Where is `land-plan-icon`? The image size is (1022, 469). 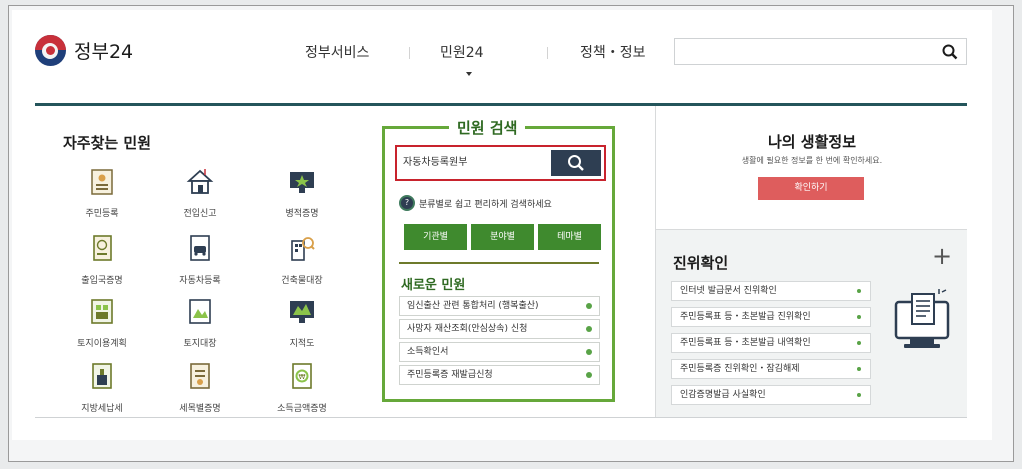 land-plan-icon is located at coordinates (102, 311).